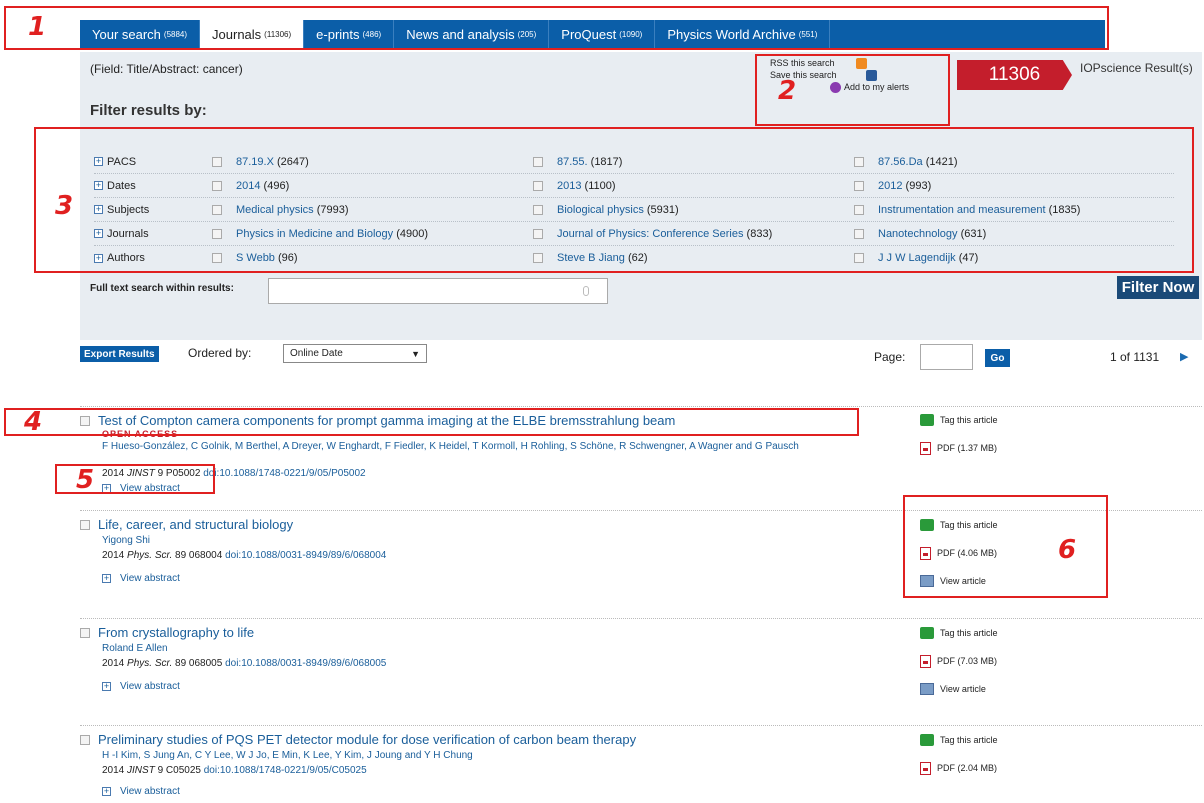 The width and height of the screenshot is (1204, 803). What do you see at coordinates (959, 448) in the screenshot?
I see `pdf-link: PDF (1.37 MB)` at bounding box center [959, 448].